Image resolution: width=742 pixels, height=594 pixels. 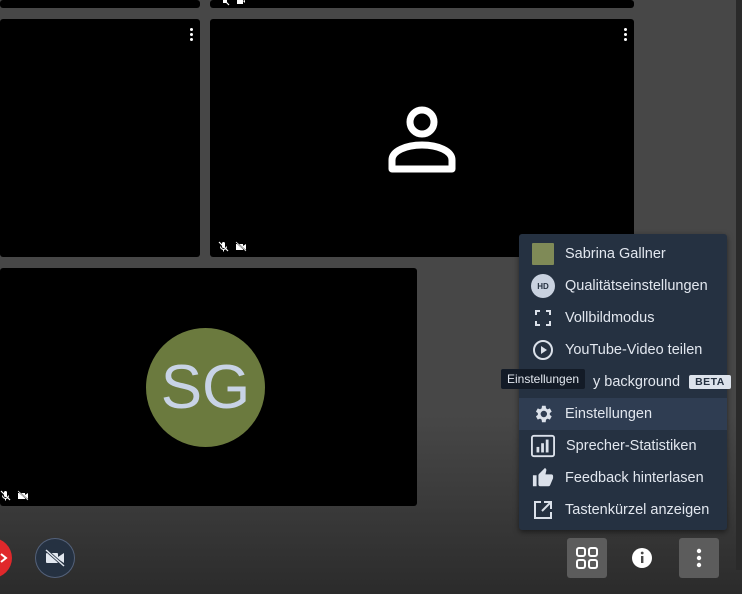 I want to click on menu-item-label: Sabrina Gallner, so click(x=615, y=254).